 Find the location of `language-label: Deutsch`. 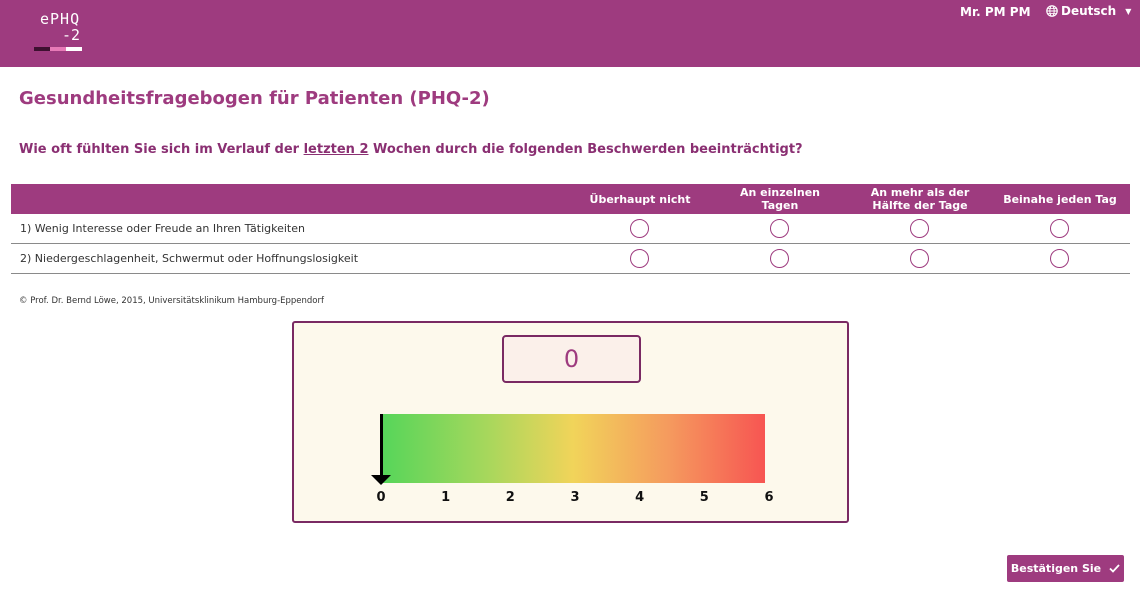

language-label: Deutsch is located at coordinates (1089, 11).